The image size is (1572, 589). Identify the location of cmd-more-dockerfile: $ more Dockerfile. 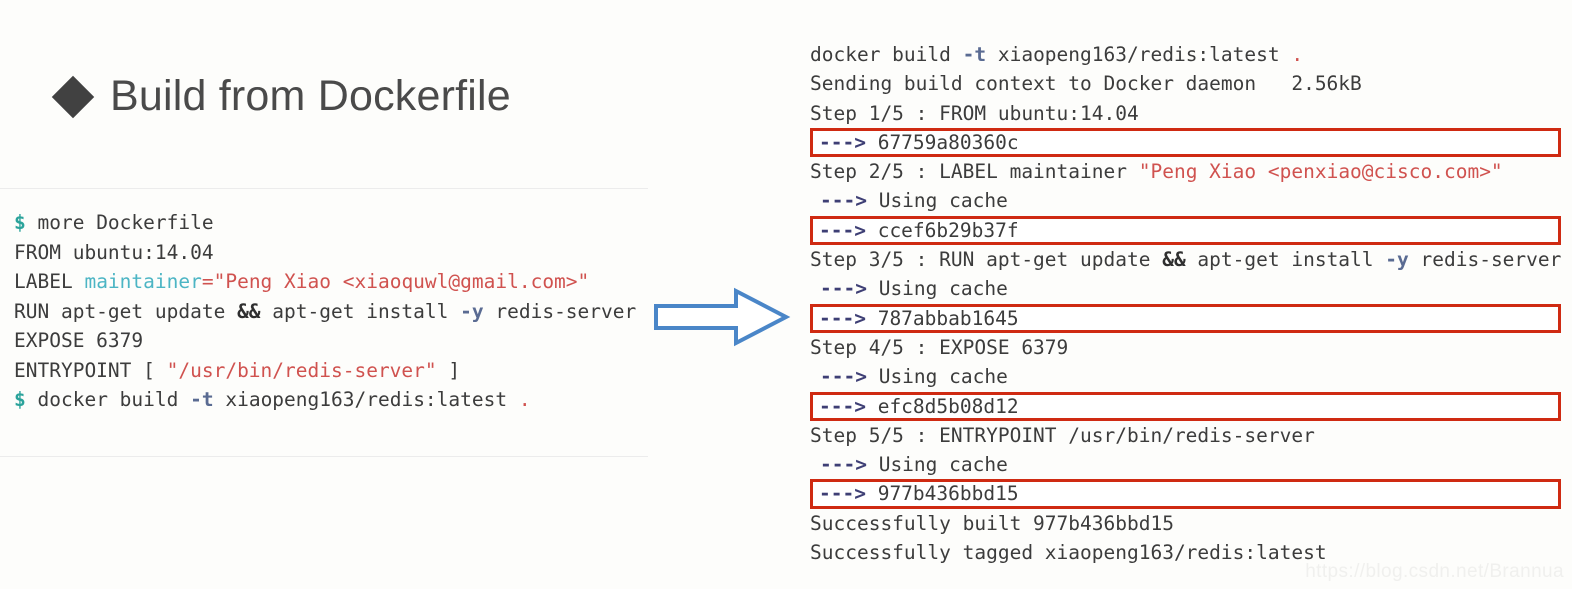
(325, 223).